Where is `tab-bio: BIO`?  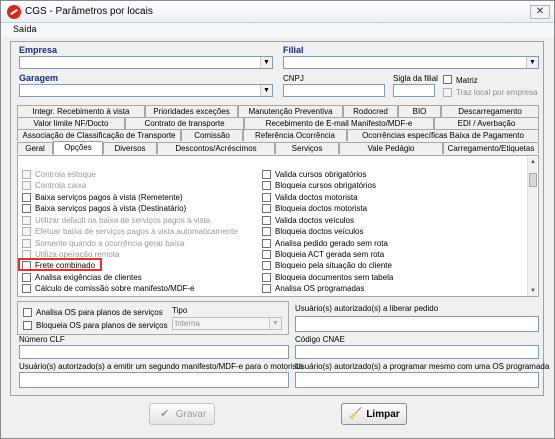 tab-bio: BIO is located at coordinates (419, 111).